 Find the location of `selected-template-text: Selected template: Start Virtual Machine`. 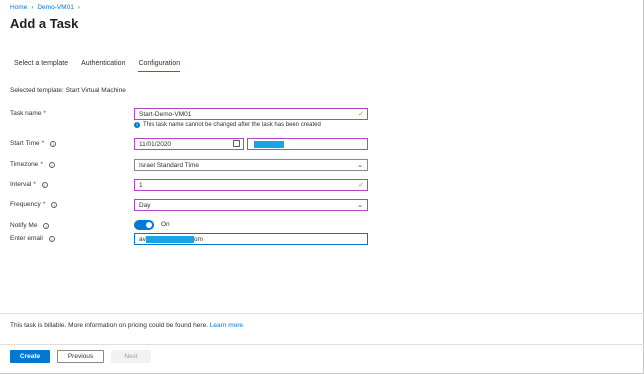

selected-template-text: Selected template: Start Virtual Machine is located at coordinates (68, 90).